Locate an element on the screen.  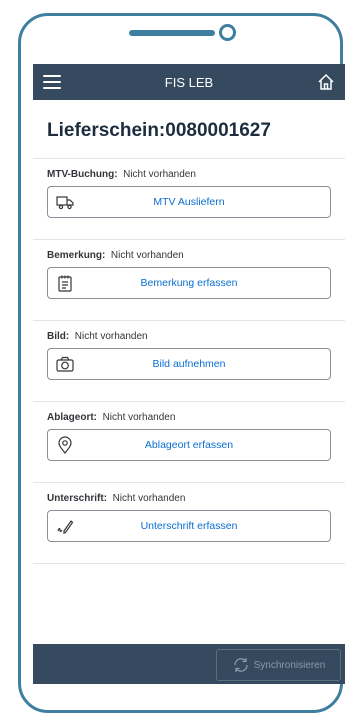
section-label: MTV-Buchung: Nicht vorhanden is located at coordinates (121, 174).